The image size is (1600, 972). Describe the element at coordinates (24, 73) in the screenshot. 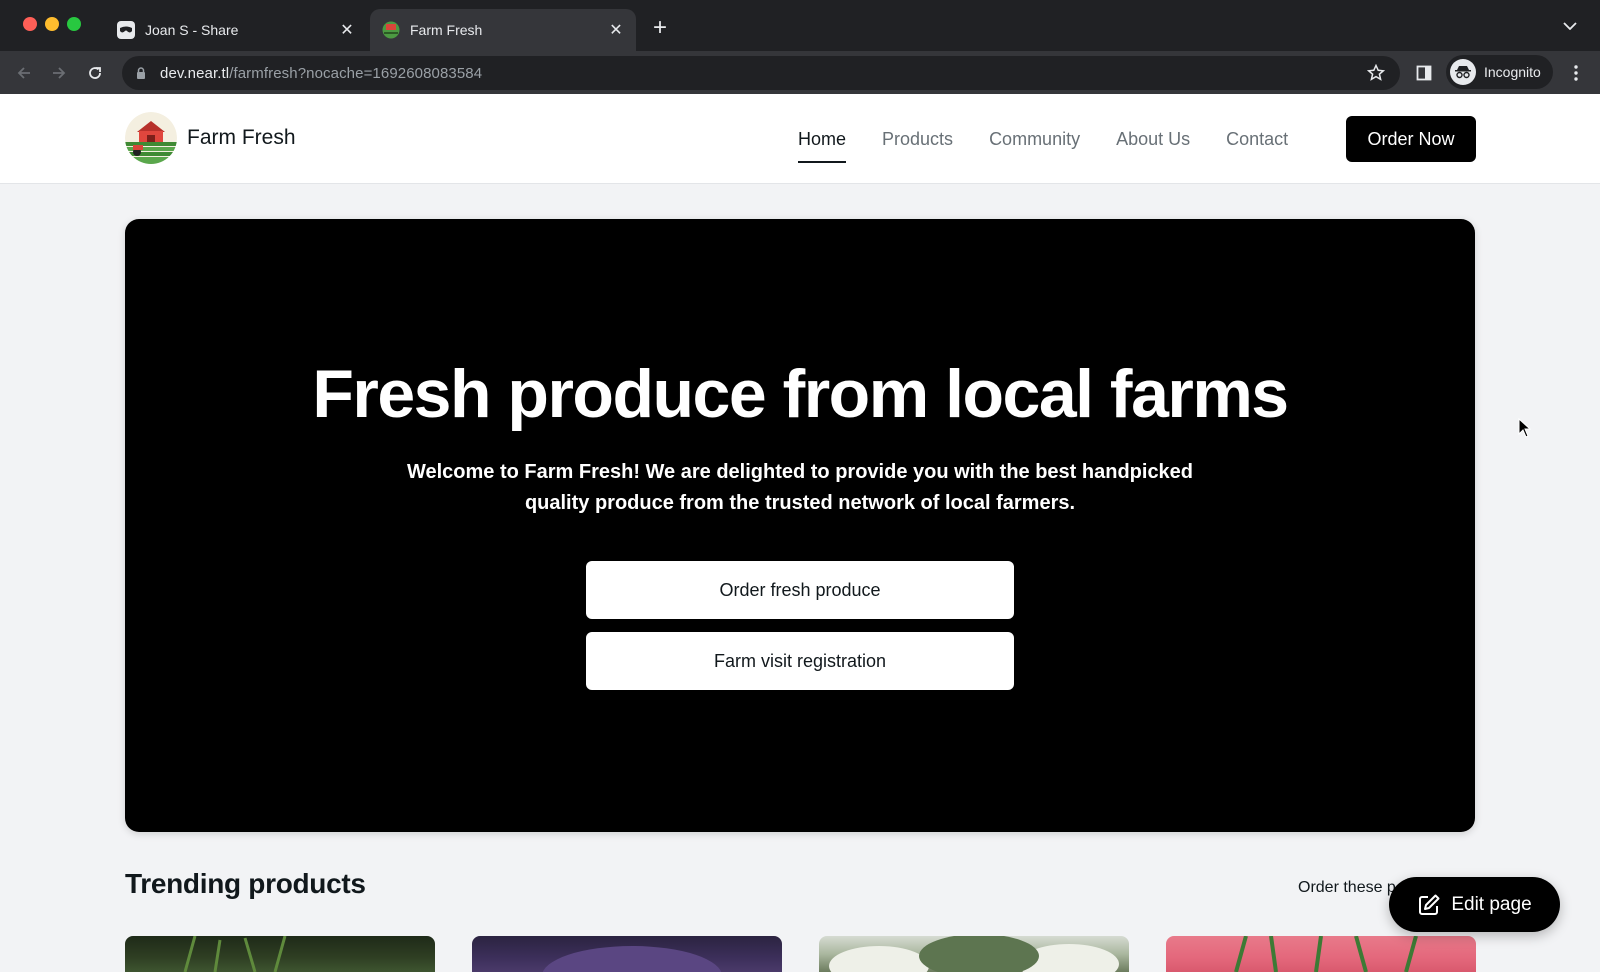

I see `back-icon` at that location.